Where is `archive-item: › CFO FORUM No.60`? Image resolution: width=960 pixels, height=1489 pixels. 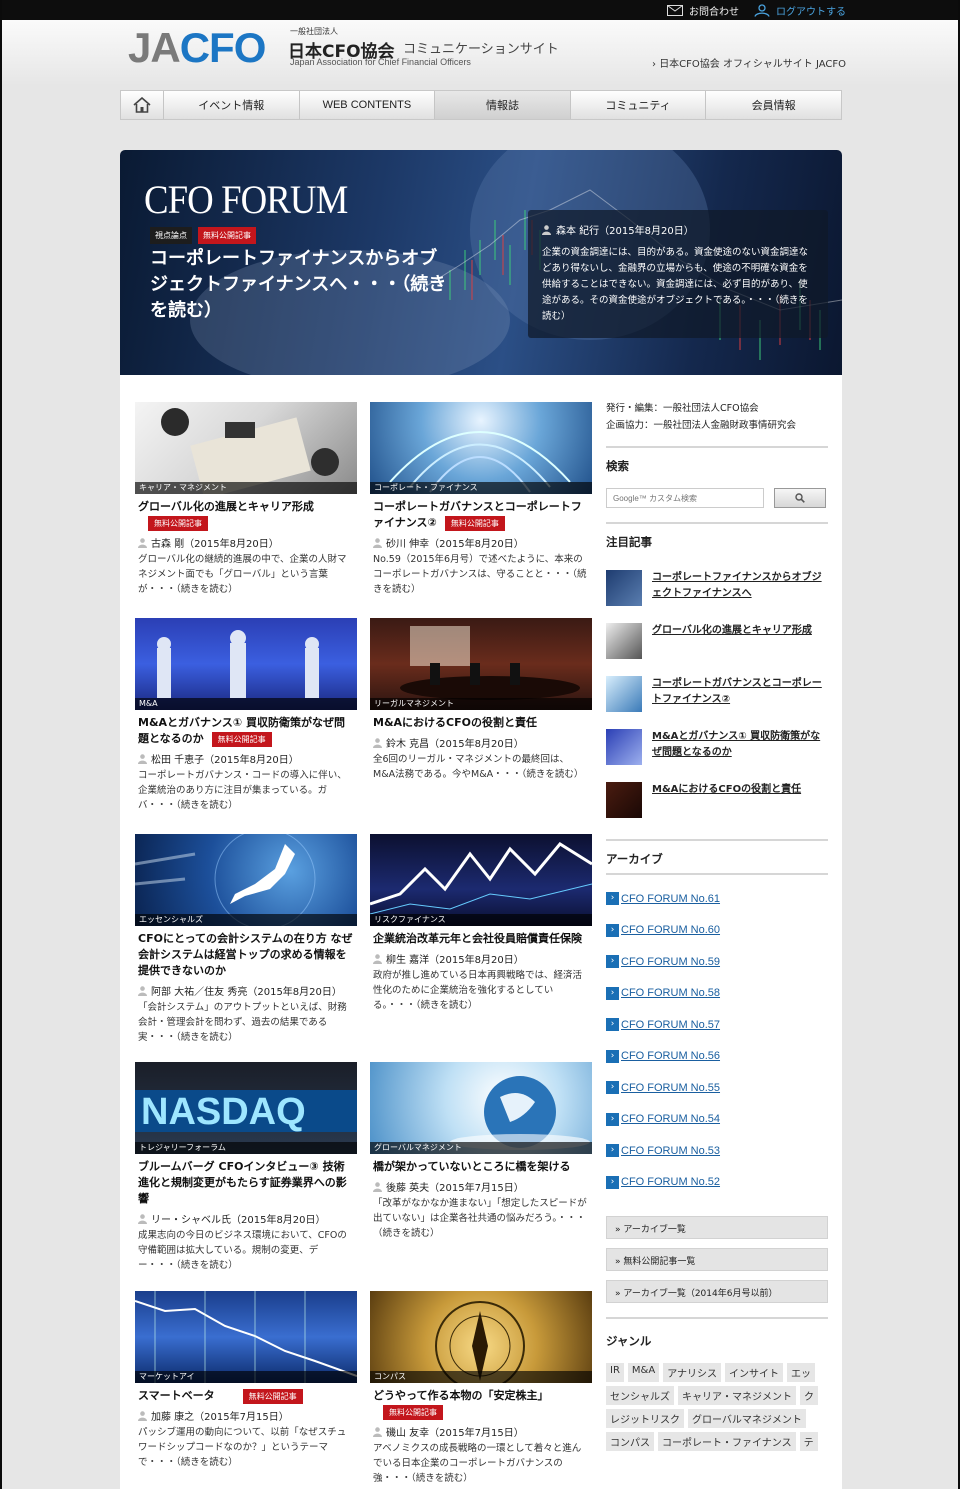
archive-item: › CFO FORUM No.60 is located at coordinates (717, 931).